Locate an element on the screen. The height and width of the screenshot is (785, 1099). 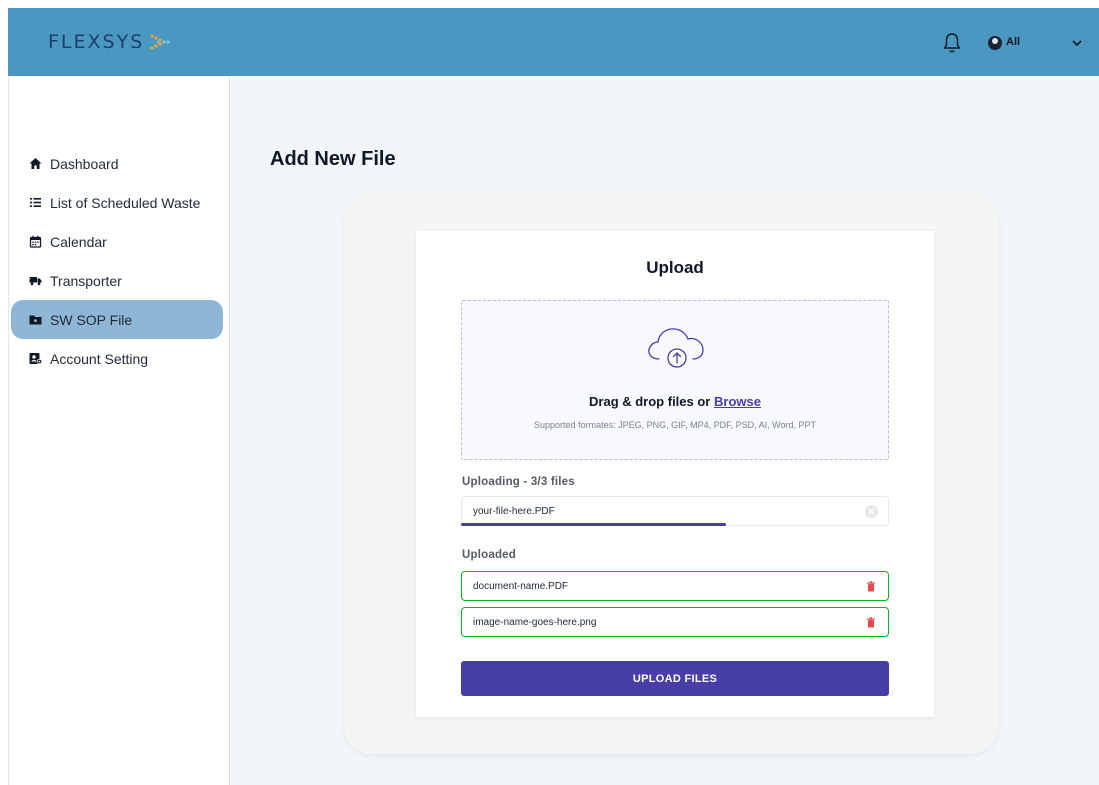
upload-progress-bar is located at coordinates (594, 524).